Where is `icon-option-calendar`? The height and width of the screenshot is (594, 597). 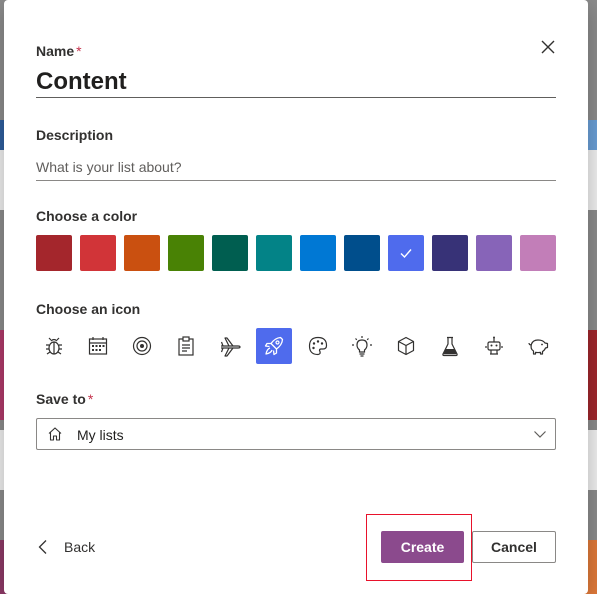 icon-option-calendar is located at coordinates (98, 346).